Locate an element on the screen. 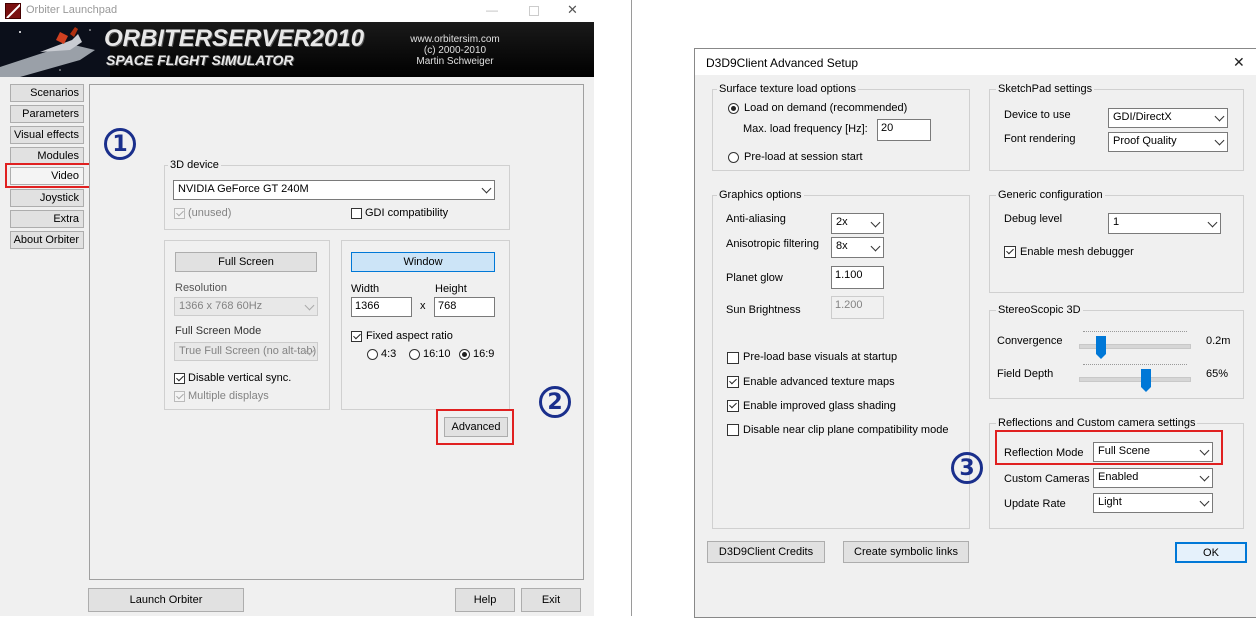 This screenshot has width=1256, height=618. sketchpad-group is located at coordinates (1116, 130).